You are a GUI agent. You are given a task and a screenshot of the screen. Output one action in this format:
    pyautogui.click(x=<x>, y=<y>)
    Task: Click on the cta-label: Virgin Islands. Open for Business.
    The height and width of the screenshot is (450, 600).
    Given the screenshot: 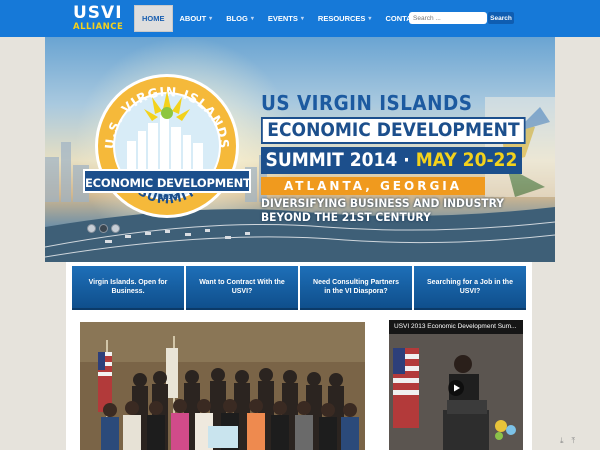 What is the action you would take?
    pyautogui.click(x=128, y=287)
    